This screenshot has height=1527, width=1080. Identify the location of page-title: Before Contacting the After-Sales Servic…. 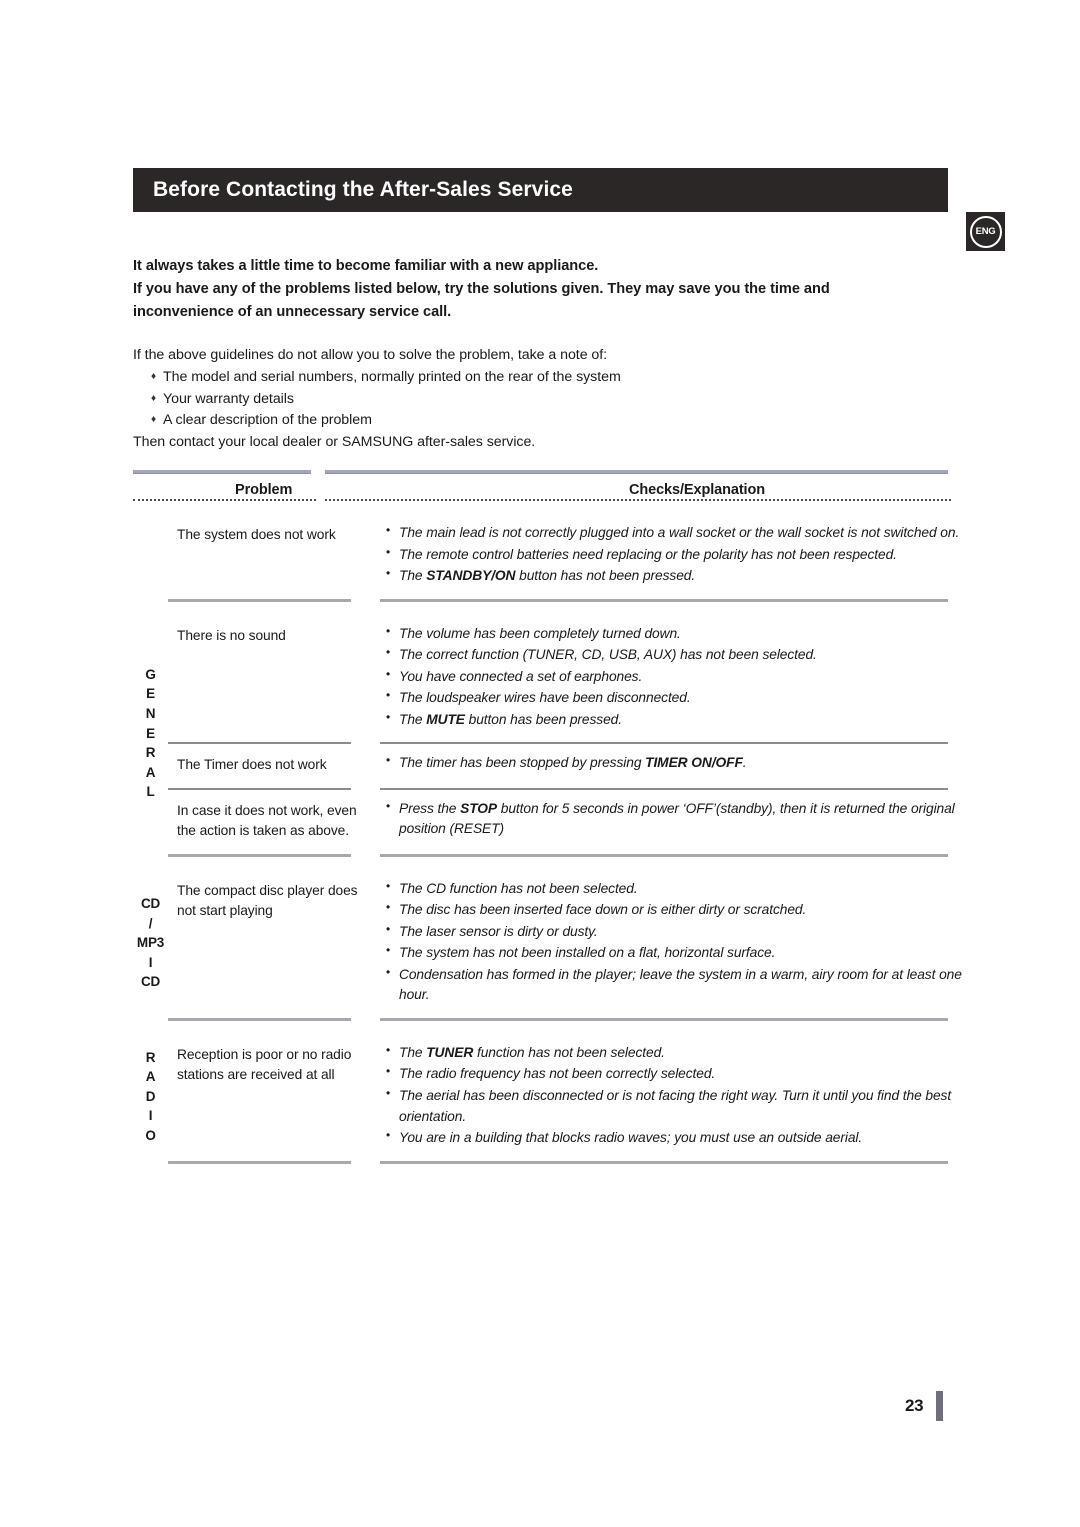
(363, 189).